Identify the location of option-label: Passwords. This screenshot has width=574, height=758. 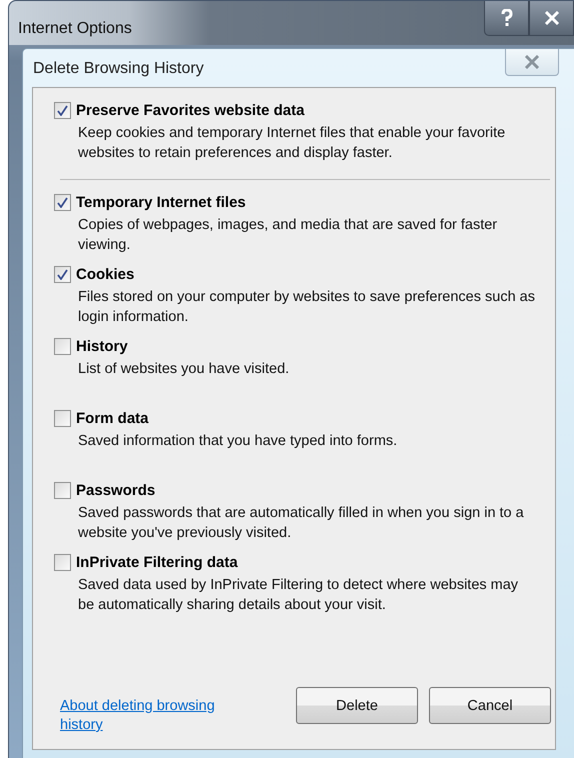
(116, 490).